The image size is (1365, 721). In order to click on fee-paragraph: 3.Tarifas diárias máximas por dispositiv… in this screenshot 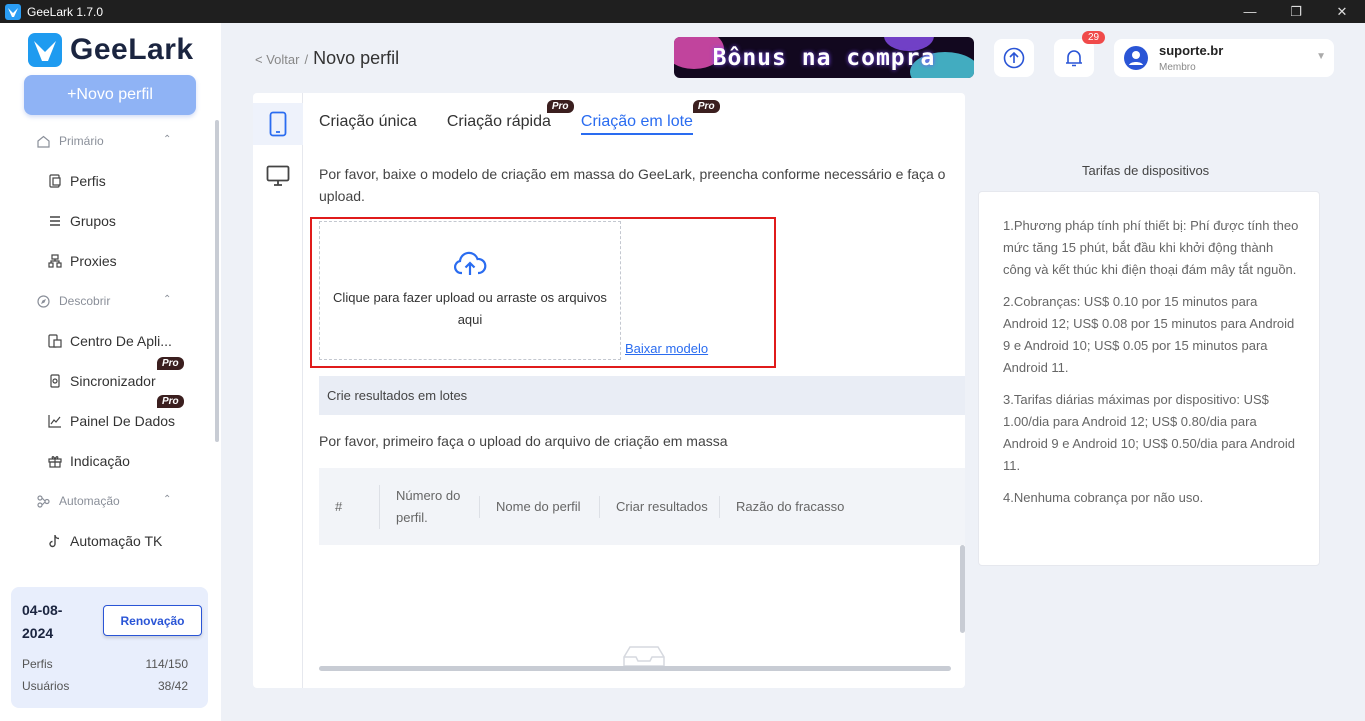, I will do `click(1149, 432)`.